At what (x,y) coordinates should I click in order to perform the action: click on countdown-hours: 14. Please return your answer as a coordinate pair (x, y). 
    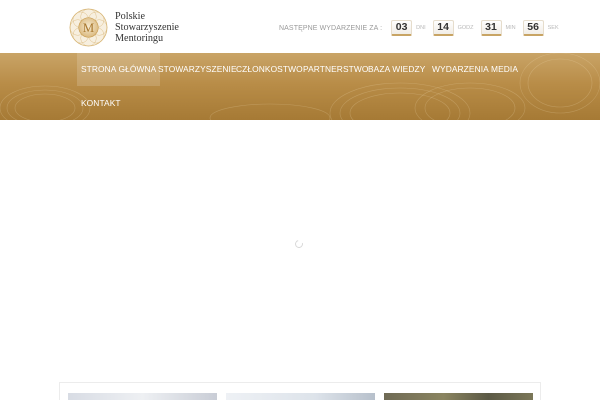
    Looking at the image, I should click on (443, 28).